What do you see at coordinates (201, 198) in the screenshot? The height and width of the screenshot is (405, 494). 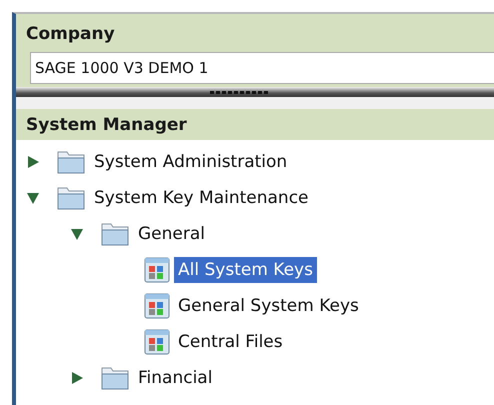 I see `tree-item: System Key Maintenance` at bounding box center [201, 198].